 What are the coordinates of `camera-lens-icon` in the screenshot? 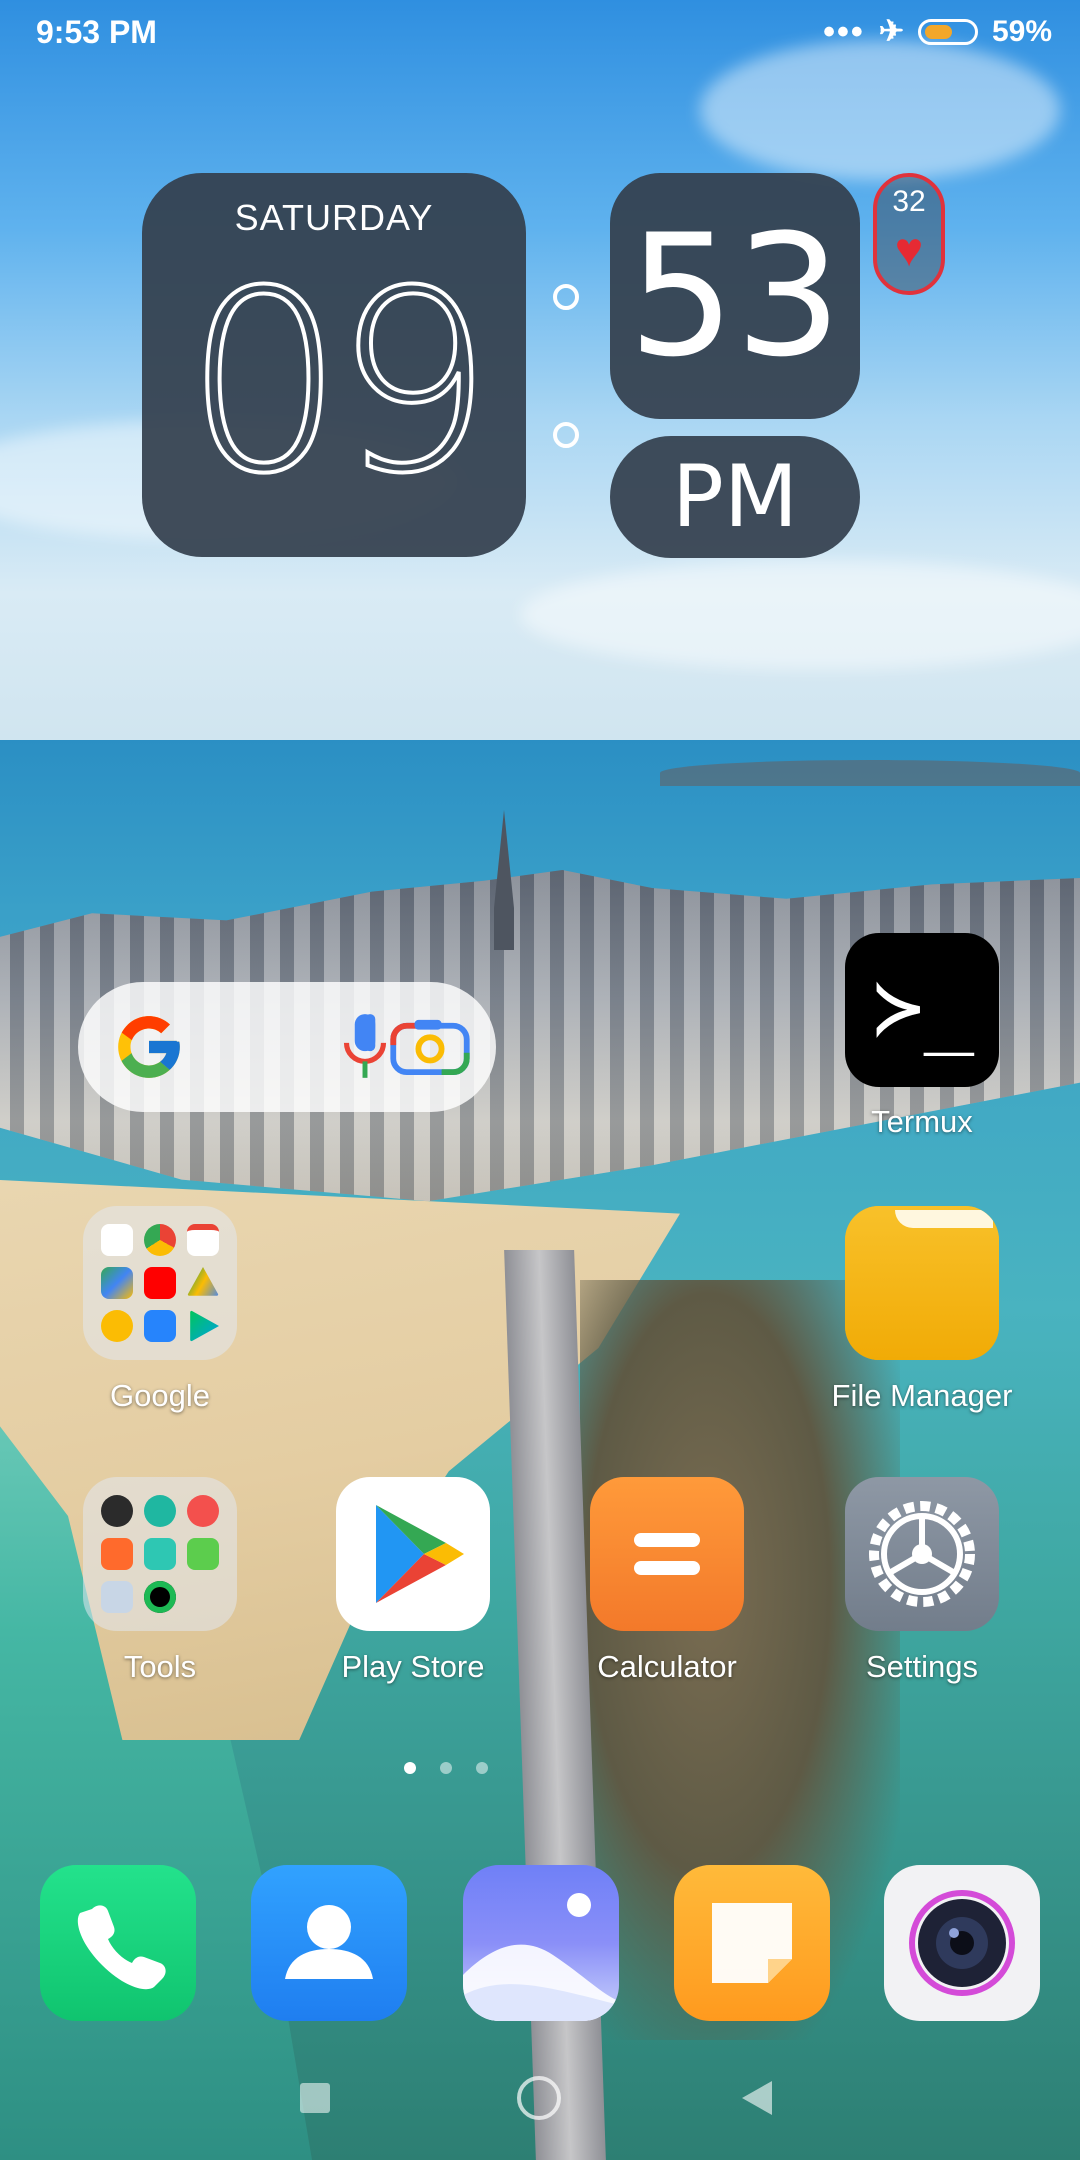 It's located at (962, 1943).